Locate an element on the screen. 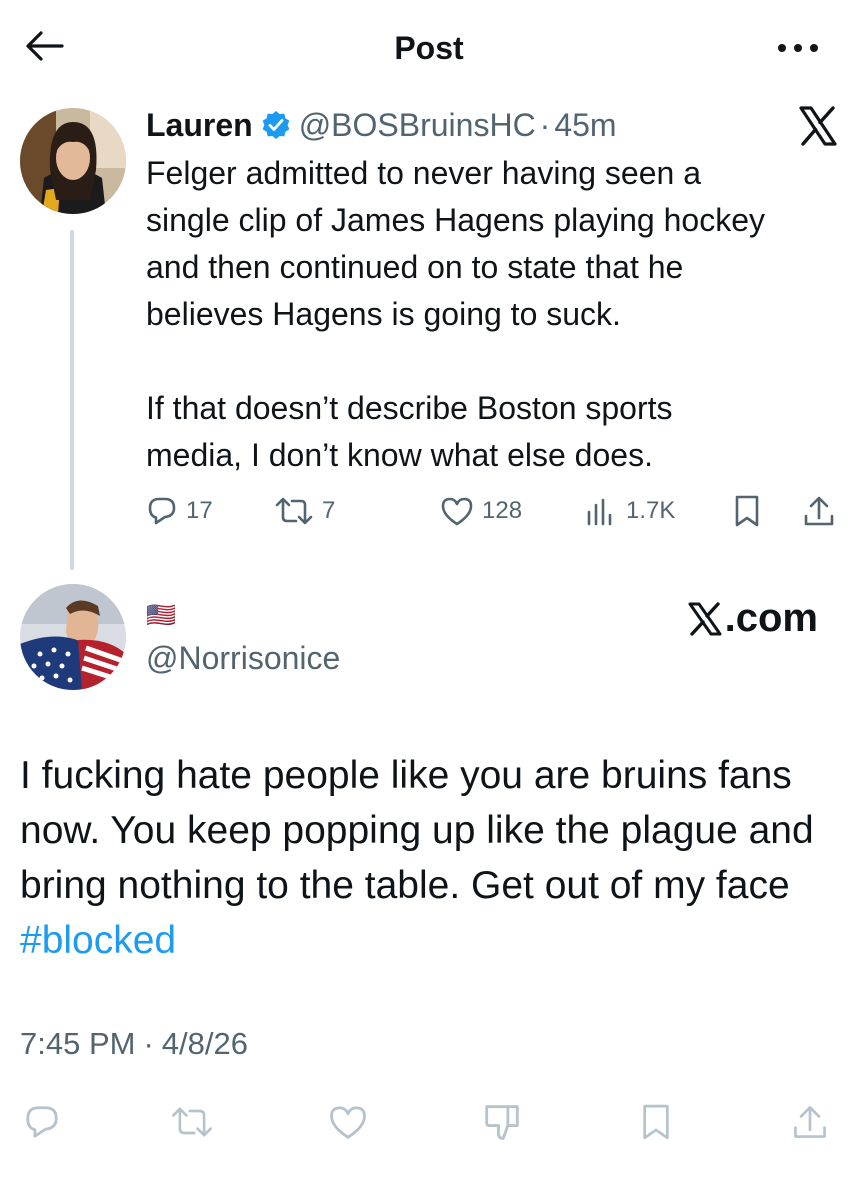 Image resolution: width=858 pixels, height=1199 pixels. verified-badge-icon is located at coordinates (276, 125).